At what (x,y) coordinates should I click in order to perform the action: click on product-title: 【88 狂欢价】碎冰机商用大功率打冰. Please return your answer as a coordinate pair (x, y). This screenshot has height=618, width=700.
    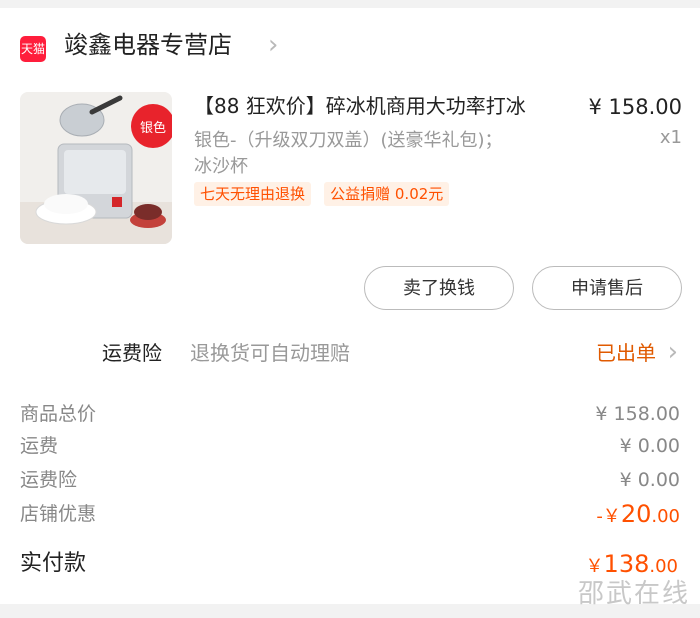
    Looking at the image, I should click on (360, 106).